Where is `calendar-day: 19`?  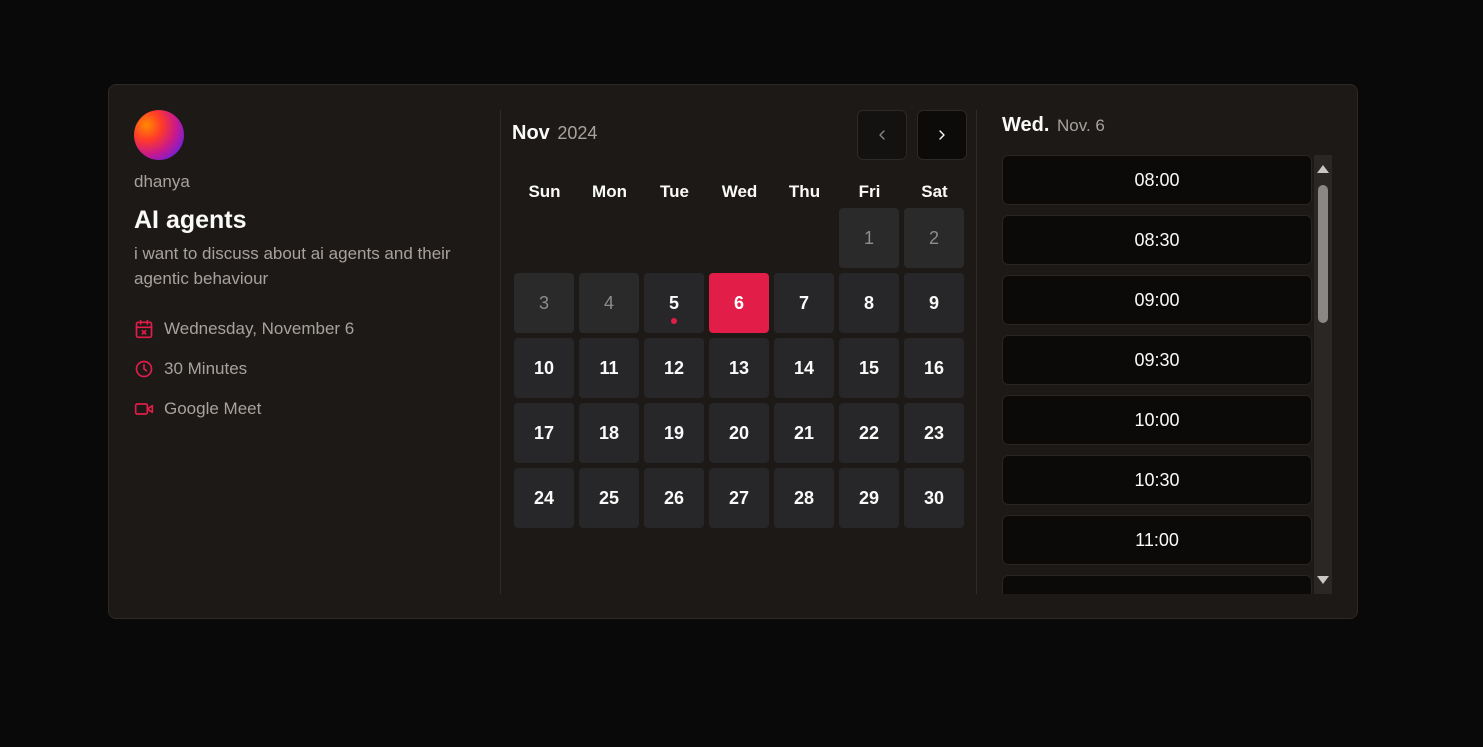 calendar-day: 19 is located at coordinates (674, 433).